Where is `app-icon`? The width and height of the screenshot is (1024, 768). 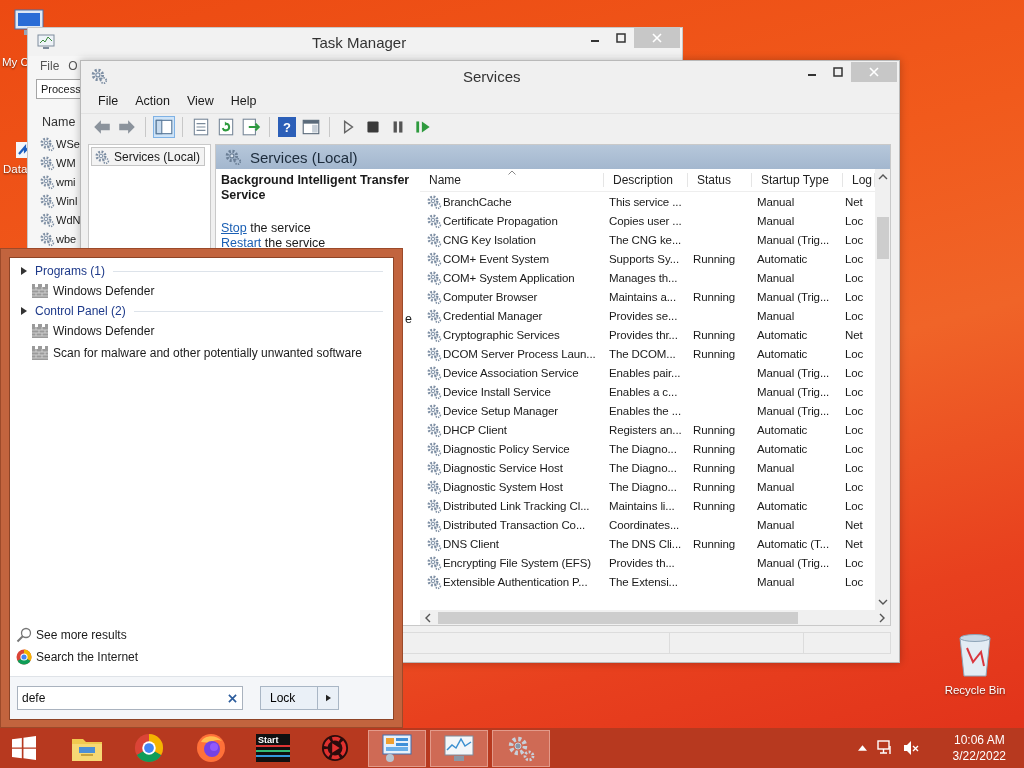 app-icon is located at coordinates (335, 748).